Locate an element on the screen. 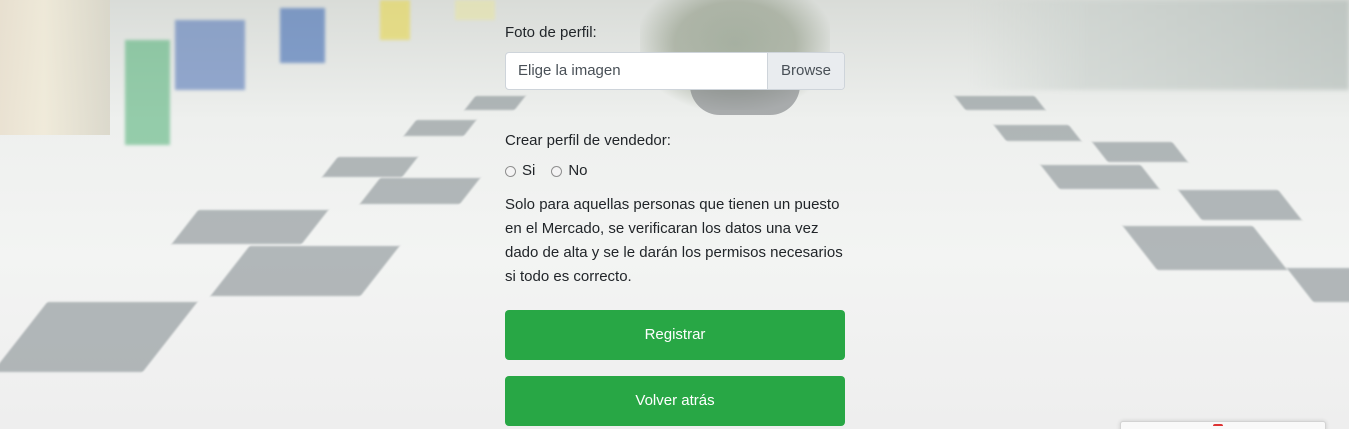 The height and width of the screenshot is (429, 1349). background-stalls is located at coordinates (1159, 45).